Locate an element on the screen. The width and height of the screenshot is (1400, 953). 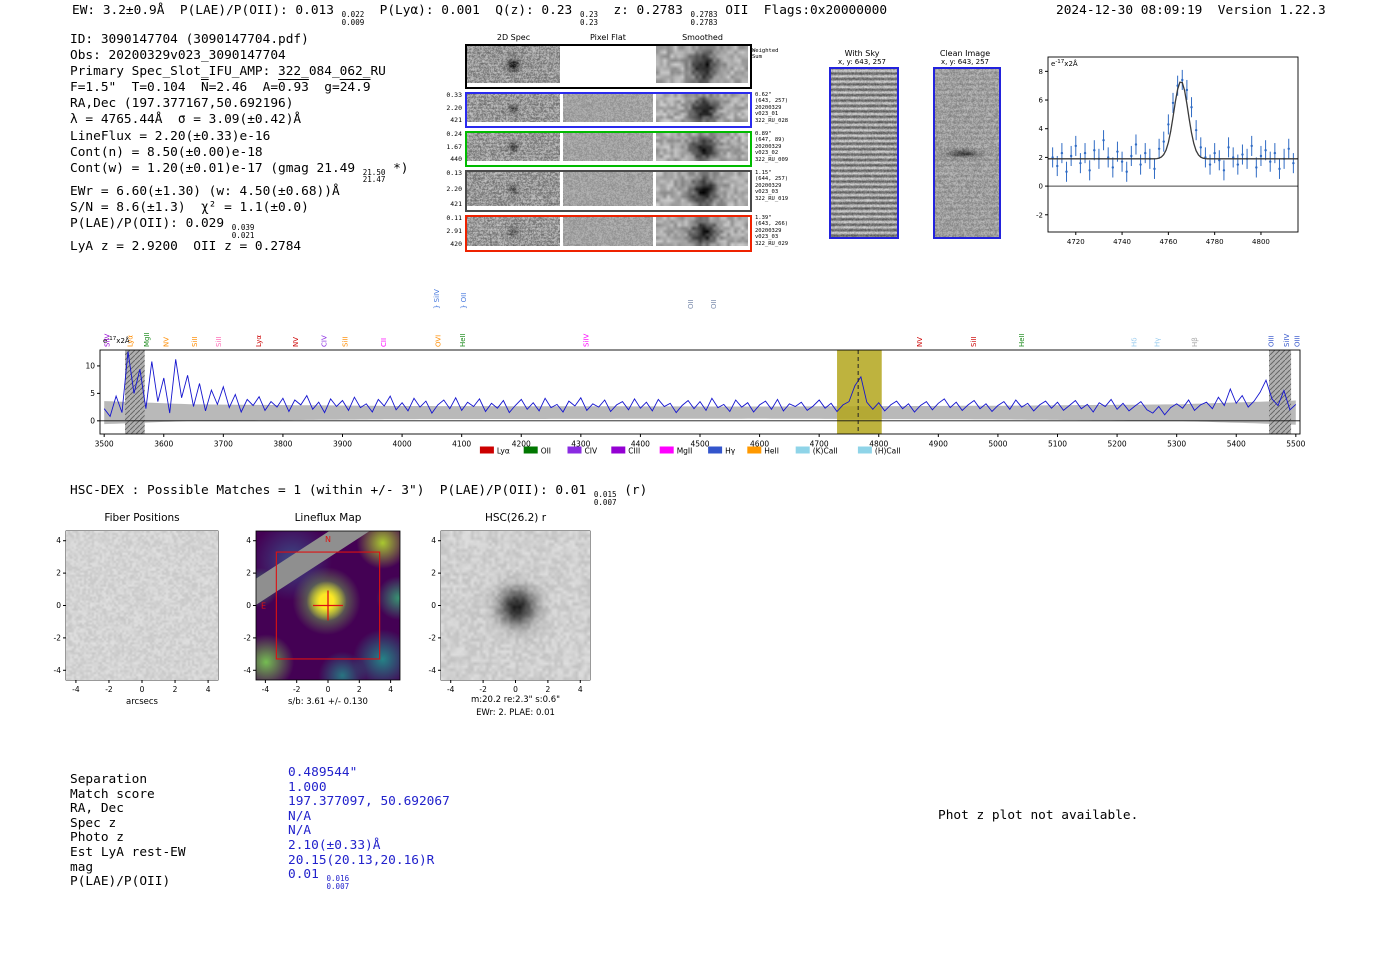
emission-line-label: } SiIV is located at coordinates (437, 299).